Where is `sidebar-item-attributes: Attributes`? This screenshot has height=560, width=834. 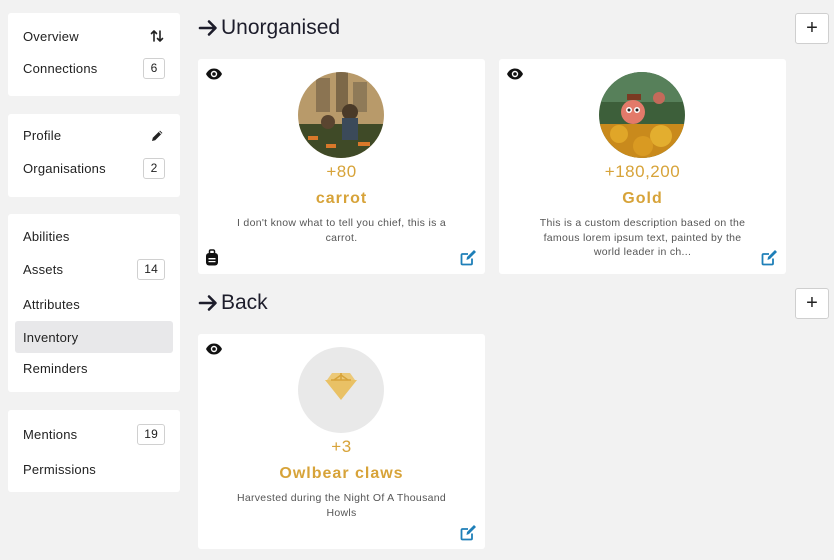
sidebar-item-attributes: Attributes is located at coordinates (94, 304).